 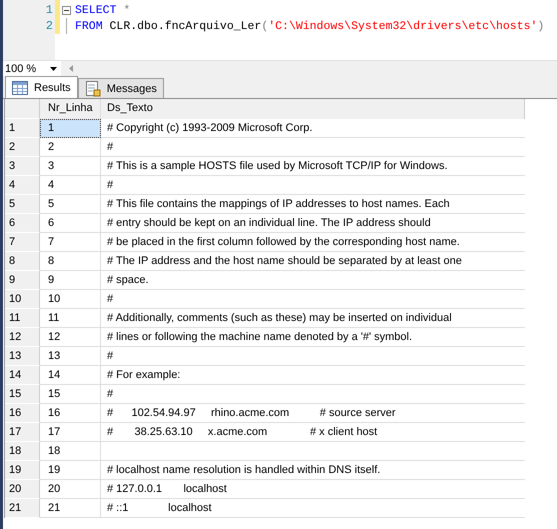 What do you see at coordinates (53, 68) in the screenshot?
I see `caret-icon` at bounding box center [53, 68].